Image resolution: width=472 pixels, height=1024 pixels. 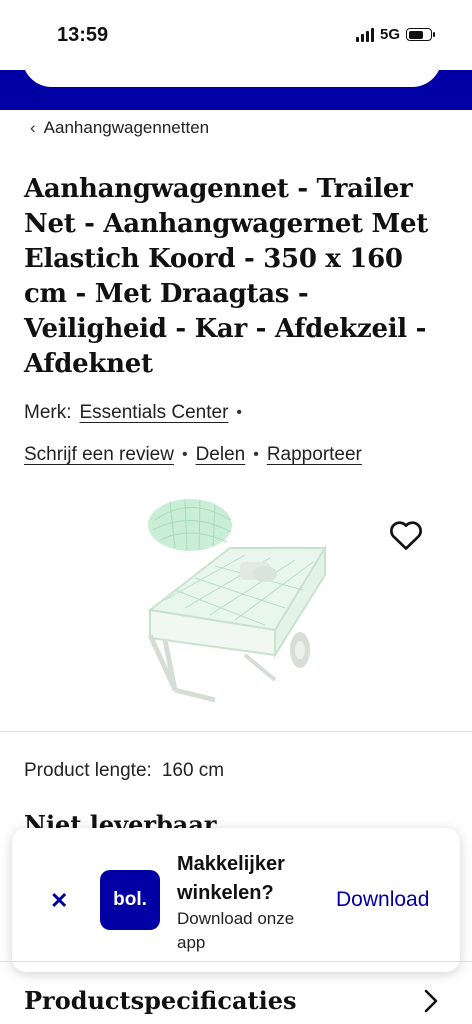 I want to click on battery-icon, so click(x=420, y=34).